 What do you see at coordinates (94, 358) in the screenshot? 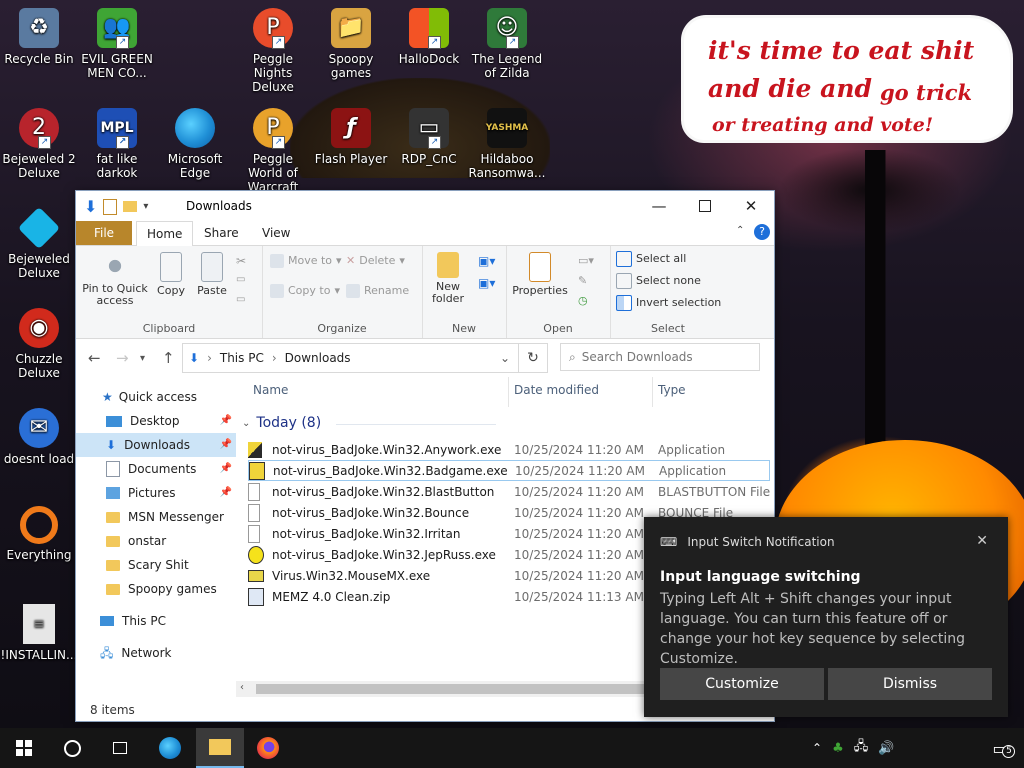
I see `back-button: ←` at bounding box center [94, 358].